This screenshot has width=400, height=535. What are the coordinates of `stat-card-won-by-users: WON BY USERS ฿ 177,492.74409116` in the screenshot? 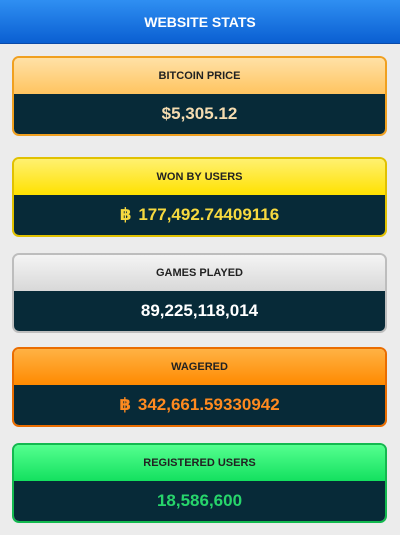 It's located at (199, 197).